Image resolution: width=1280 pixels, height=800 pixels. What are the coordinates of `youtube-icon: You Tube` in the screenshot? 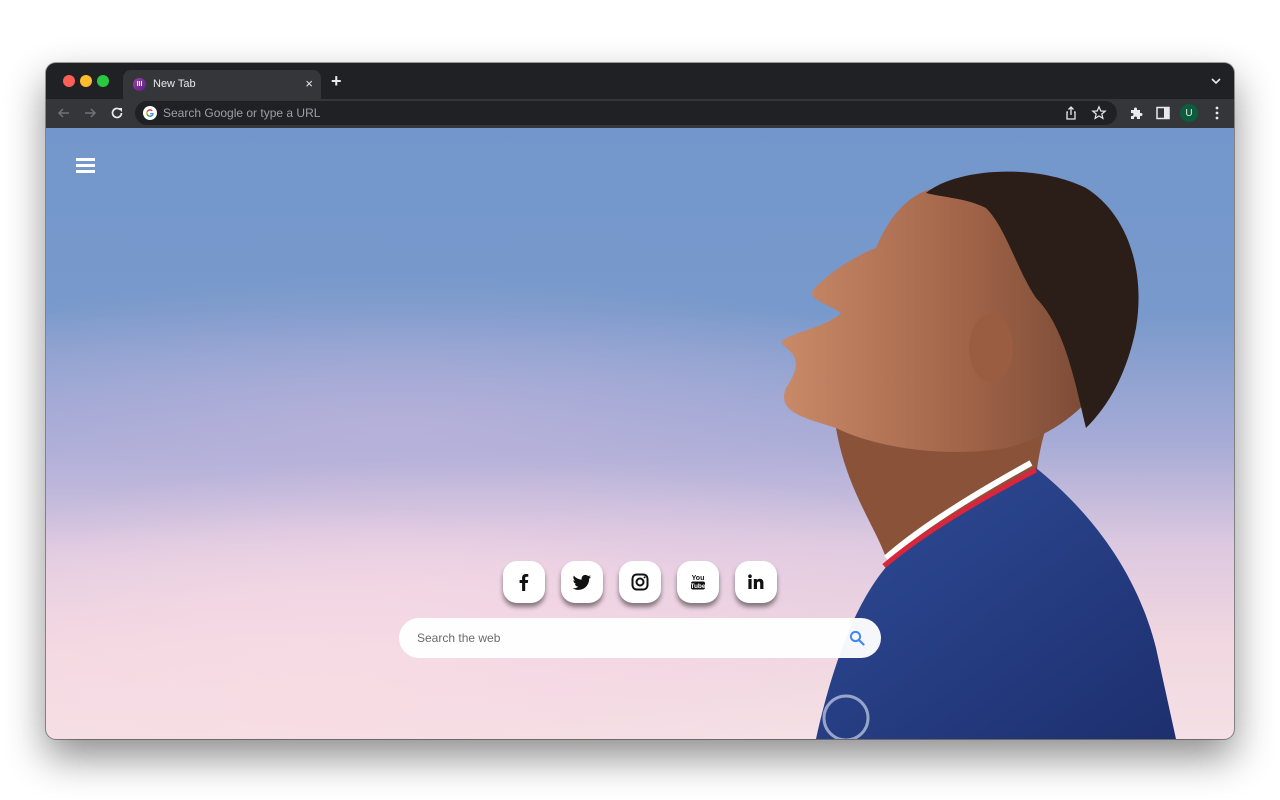 It's located at (697, 582).